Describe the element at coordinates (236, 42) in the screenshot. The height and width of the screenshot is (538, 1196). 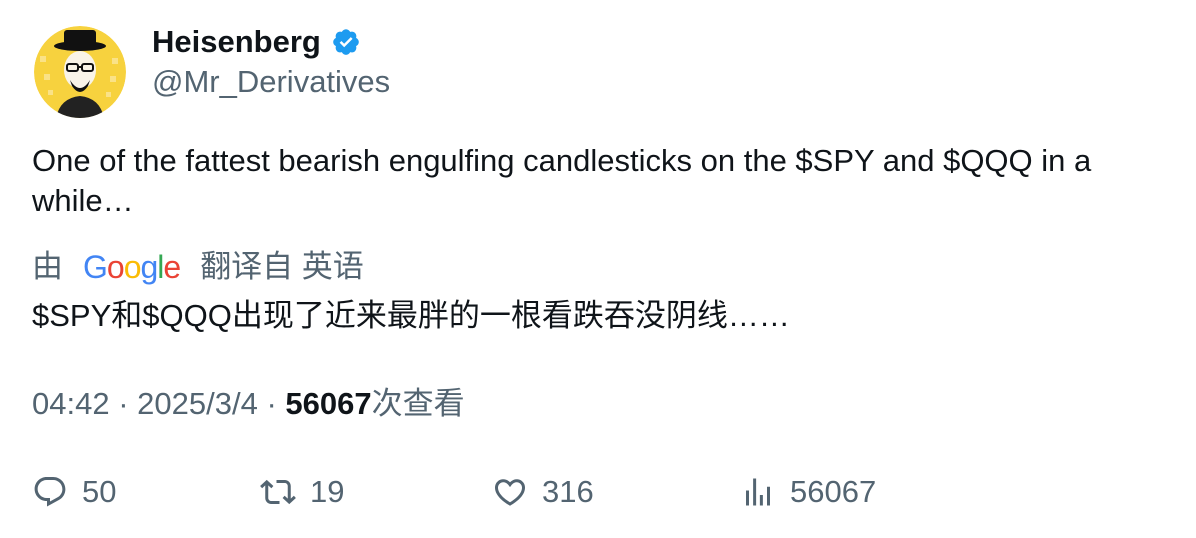
I see `author-display-name: Heisenberg` at that location.